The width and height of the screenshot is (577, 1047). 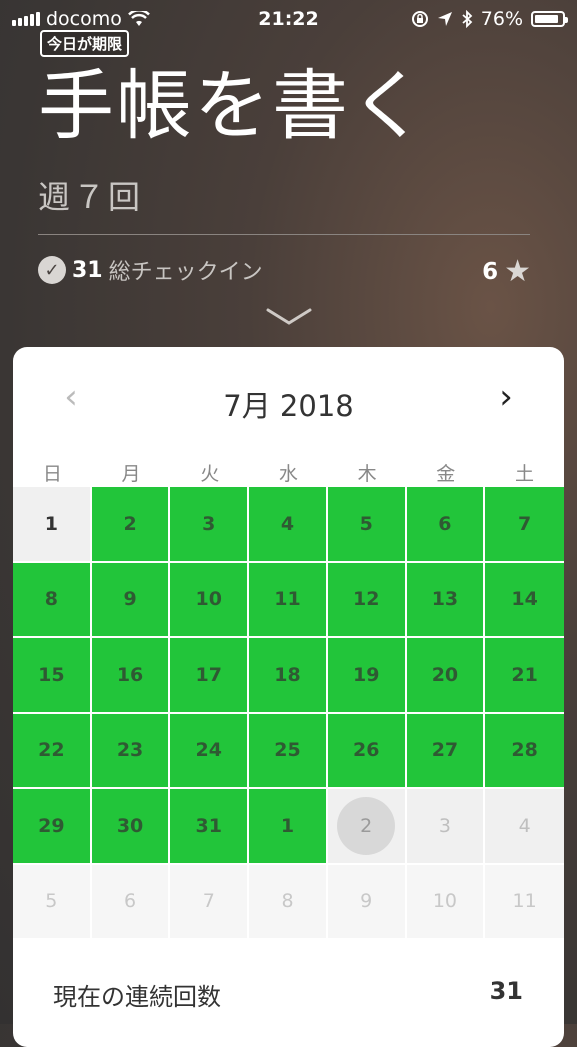 I want to click on orientation-lock-icon, so click(x=419, y=19).